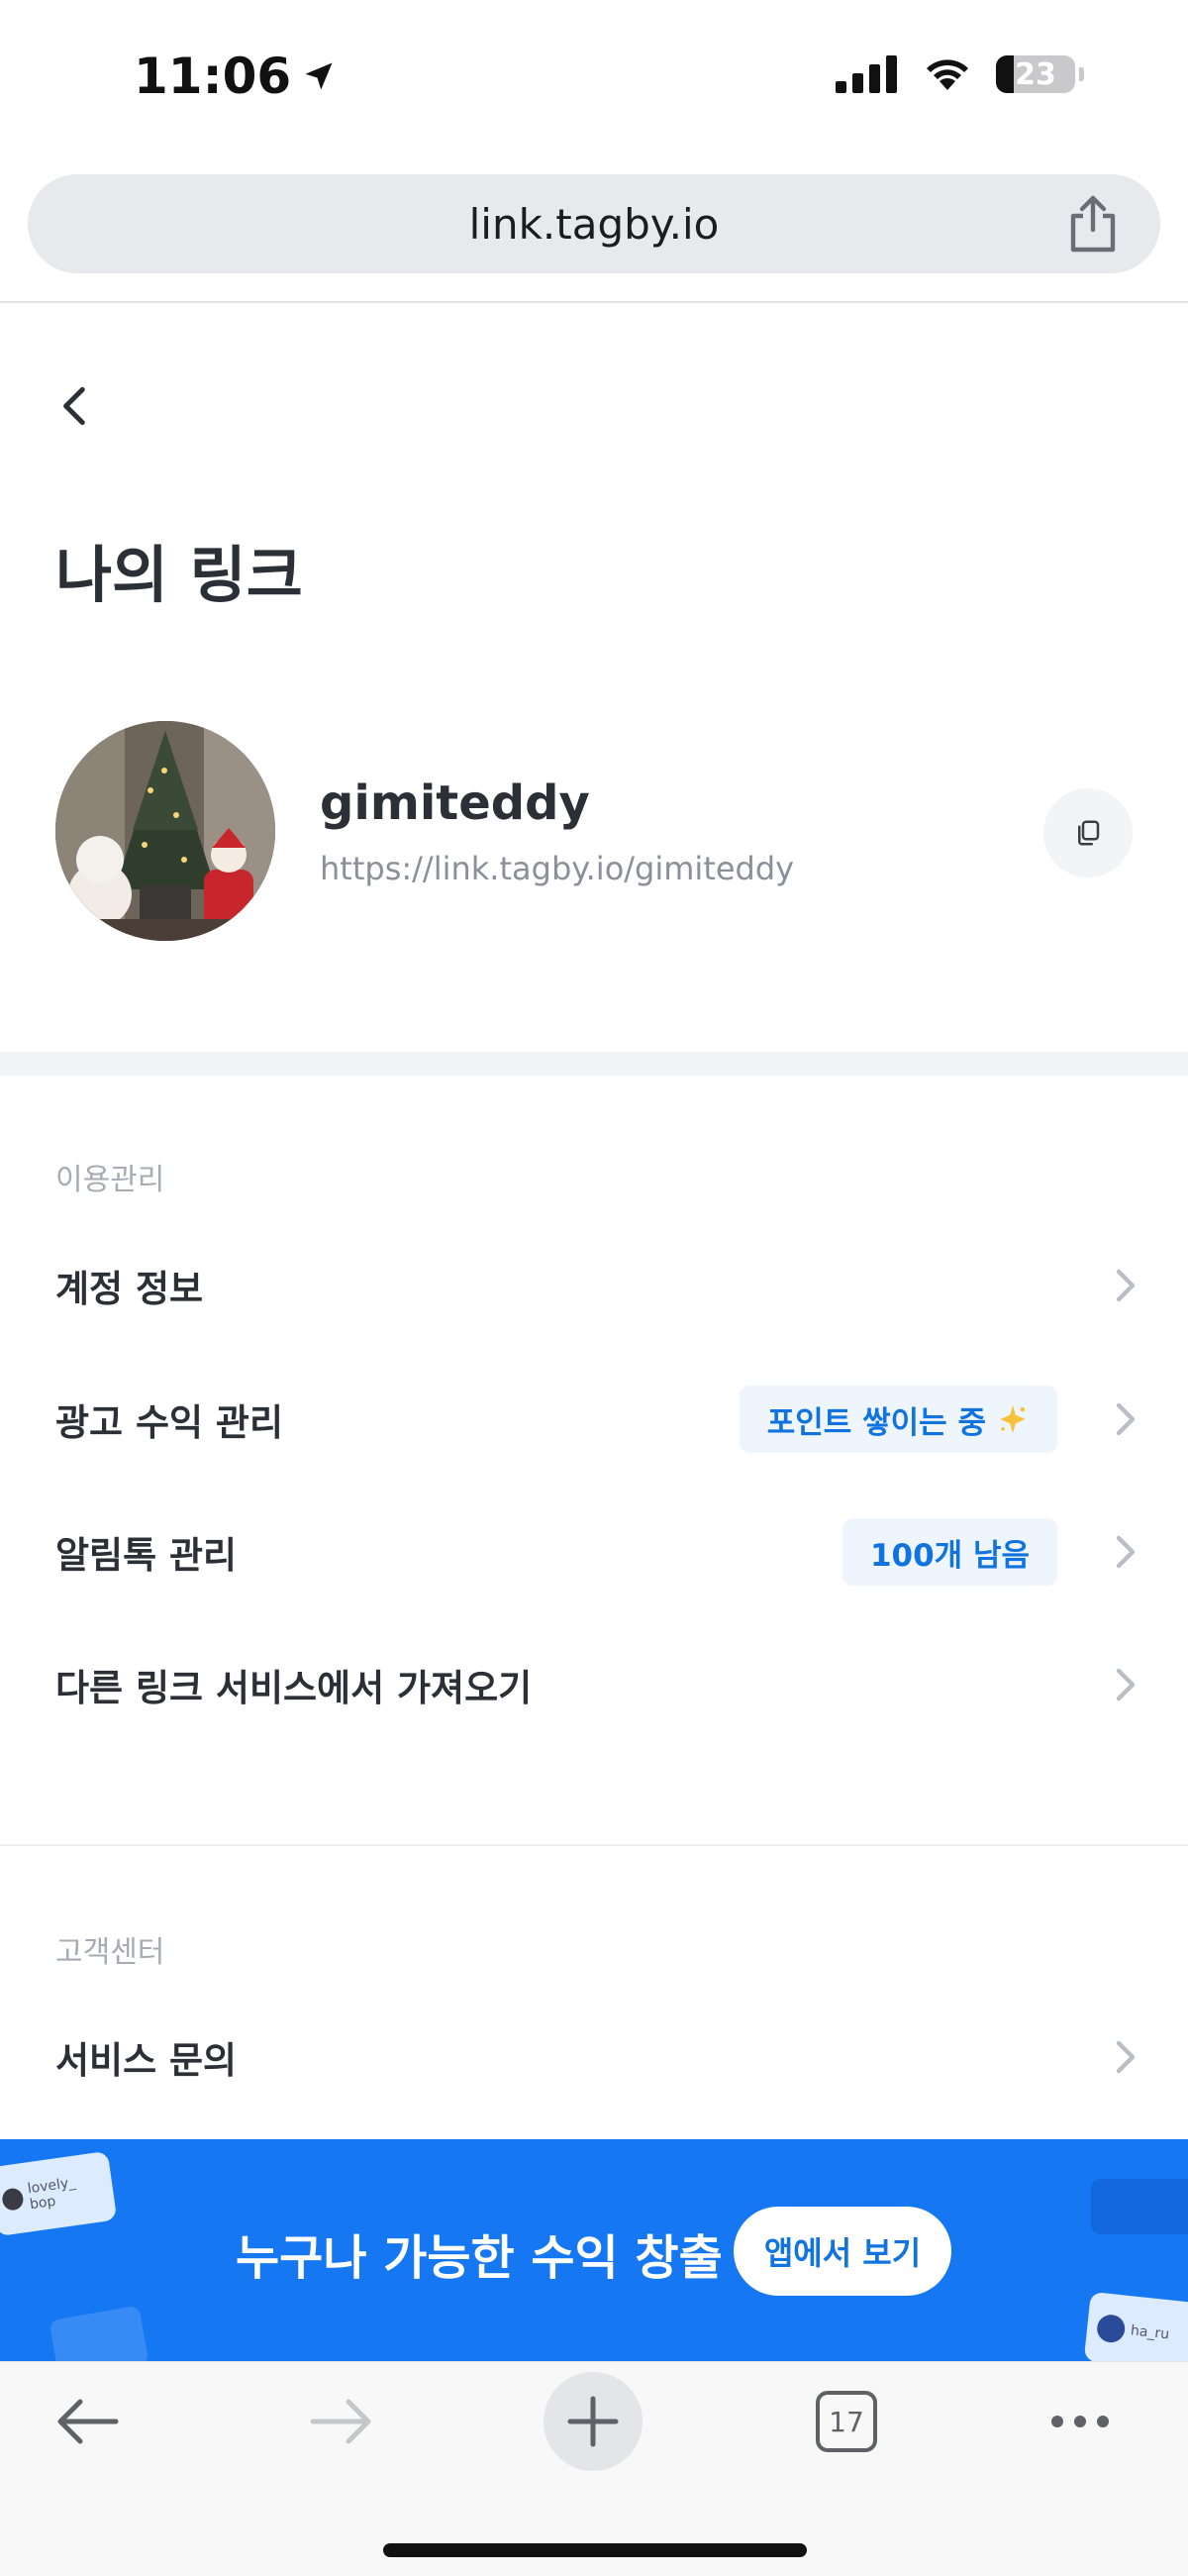 Image resolution: width=1188 pixels, height=2576 pixels. I want to click on points-status-badge: 포인트 쌓이는 중, so click(898, 1419).